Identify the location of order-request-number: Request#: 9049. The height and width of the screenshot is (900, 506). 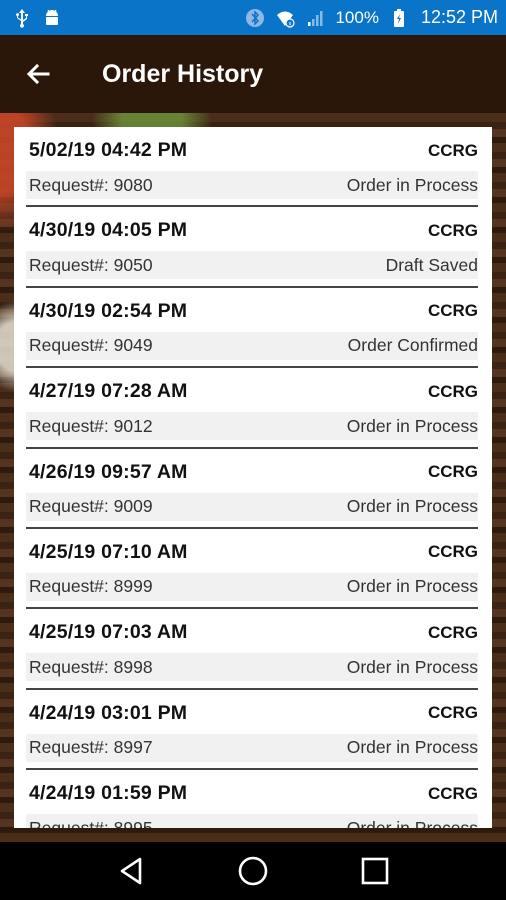
(91, 345).